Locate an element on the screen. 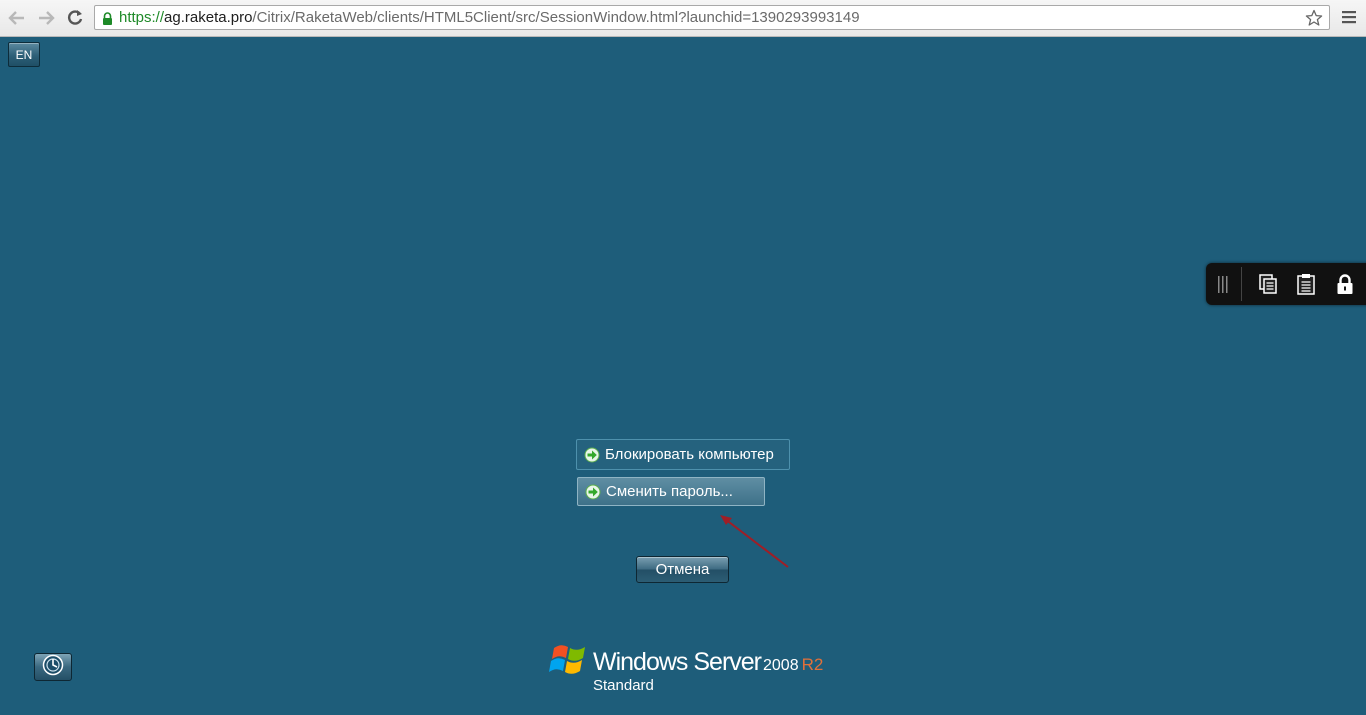  lock-computer-label: Блокировать компьютер is located at coordinates (689, 454).